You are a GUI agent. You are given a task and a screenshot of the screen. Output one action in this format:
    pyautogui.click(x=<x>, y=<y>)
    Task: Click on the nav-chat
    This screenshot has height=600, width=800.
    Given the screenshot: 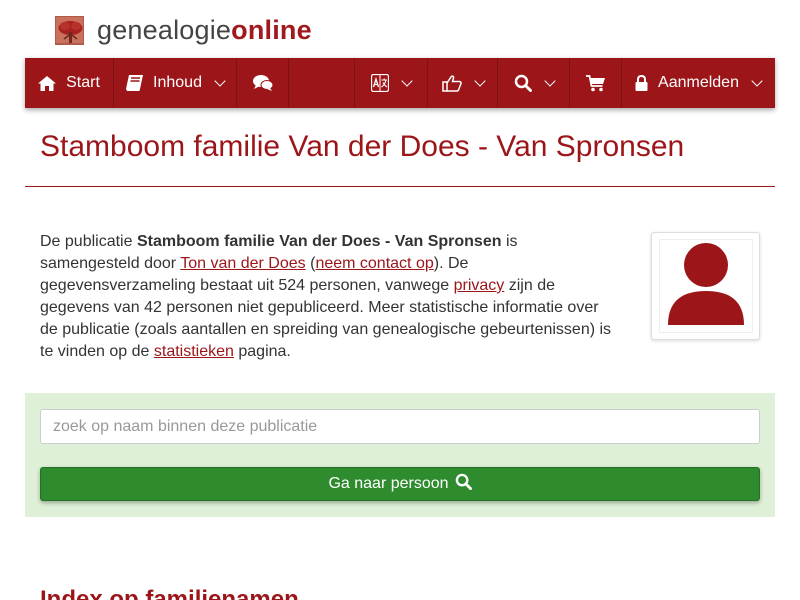 What is the action you would take?
    pyautogui.click(x=263, y=83)
    